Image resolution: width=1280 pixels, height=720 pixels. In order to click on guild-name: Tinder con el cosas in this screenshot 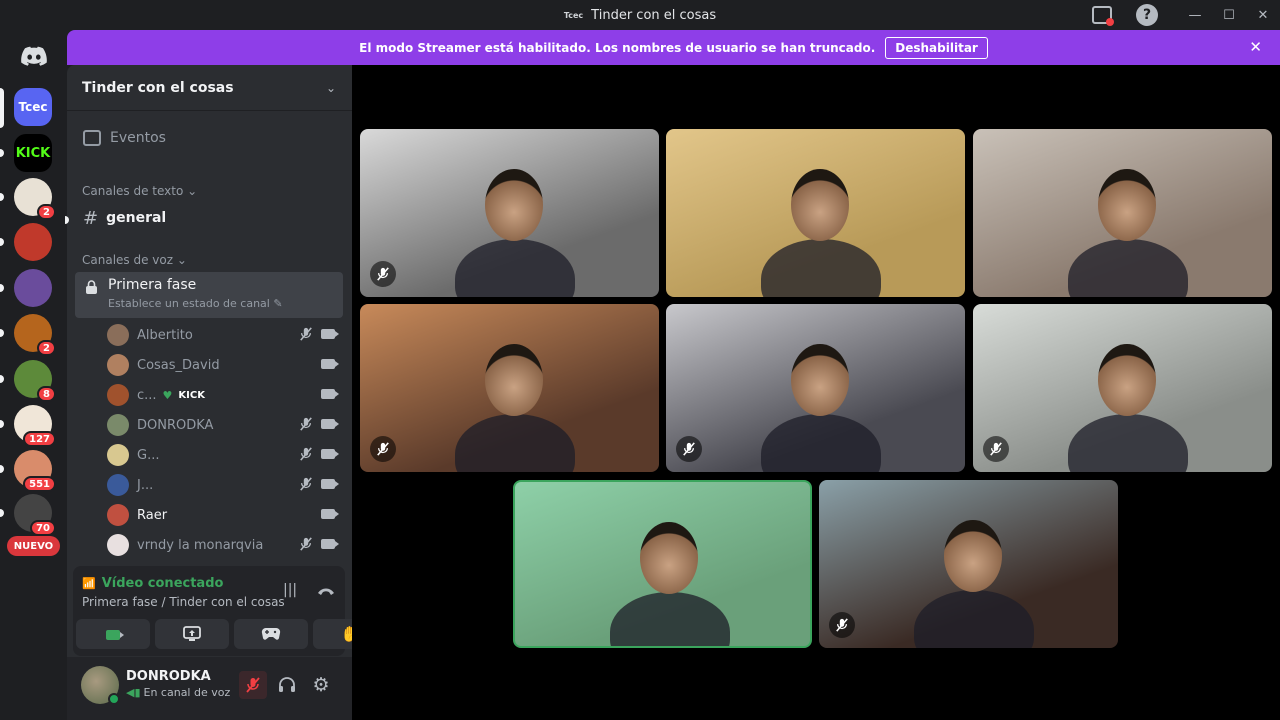, I will do `click(158, 87)`.